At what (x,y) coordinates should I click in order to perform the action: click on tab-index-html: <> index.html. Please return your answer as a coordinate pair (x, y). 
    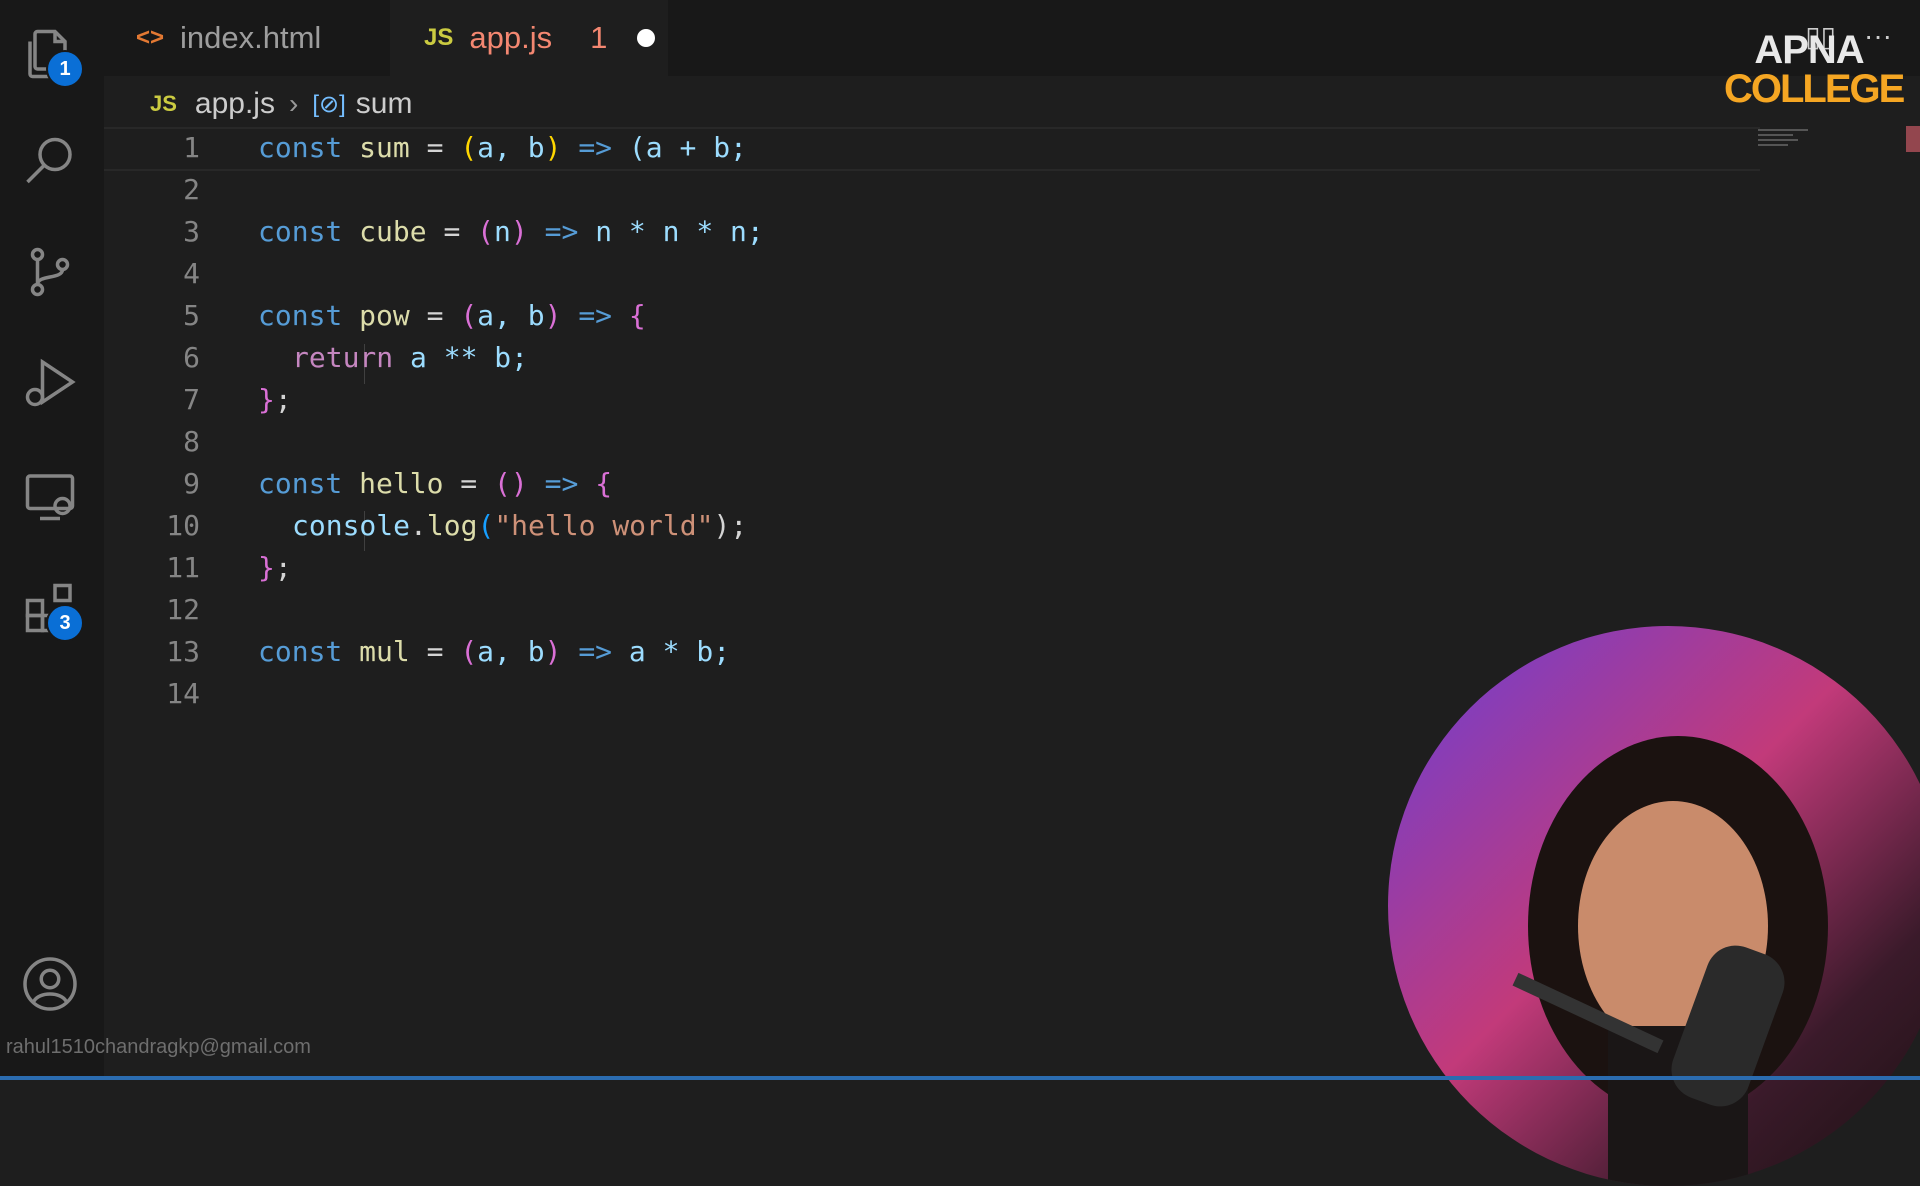
    Looking at the image, I should click on (247, 38).